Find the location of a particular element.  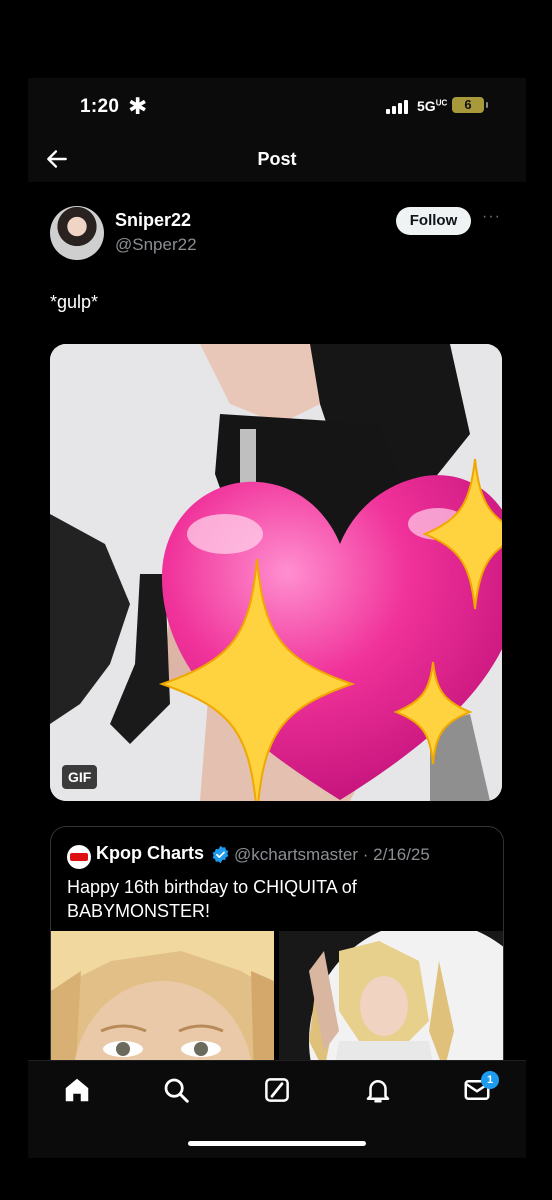

post-text: *gulp* is located at coordinates (74, 302).